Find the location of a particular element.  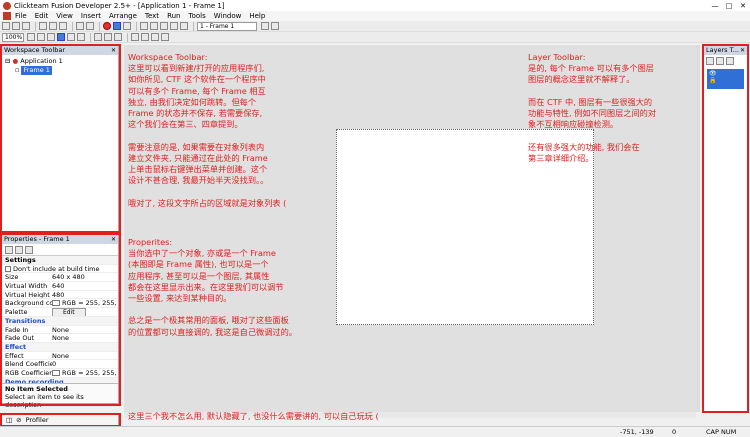

folder-icon is located at coordinates (29, 249).